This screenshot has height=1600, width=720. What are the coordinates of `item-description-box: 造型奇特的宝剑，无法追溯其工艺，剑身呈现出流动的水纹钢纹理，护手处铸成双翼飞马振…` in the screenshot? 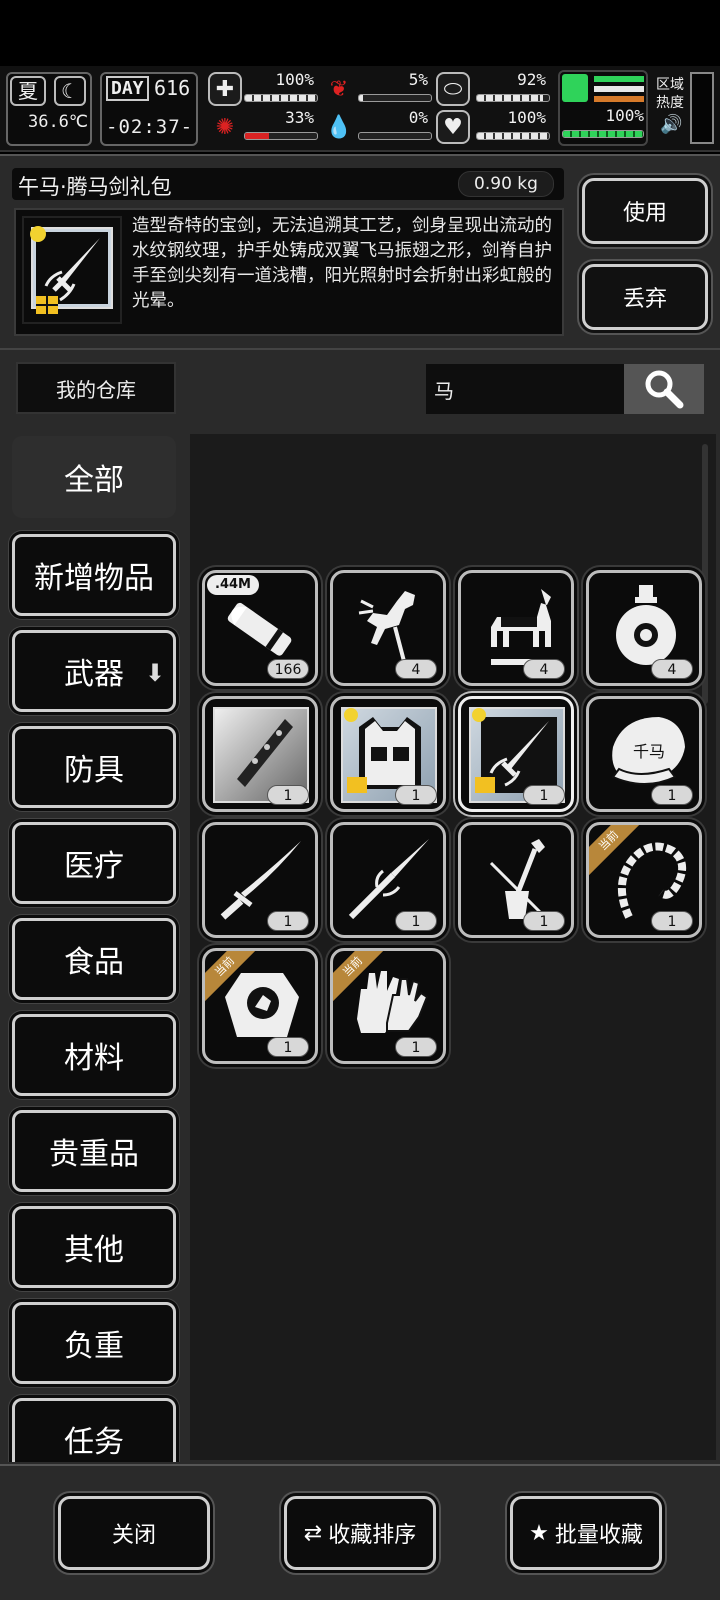 It's located at (289, 272).